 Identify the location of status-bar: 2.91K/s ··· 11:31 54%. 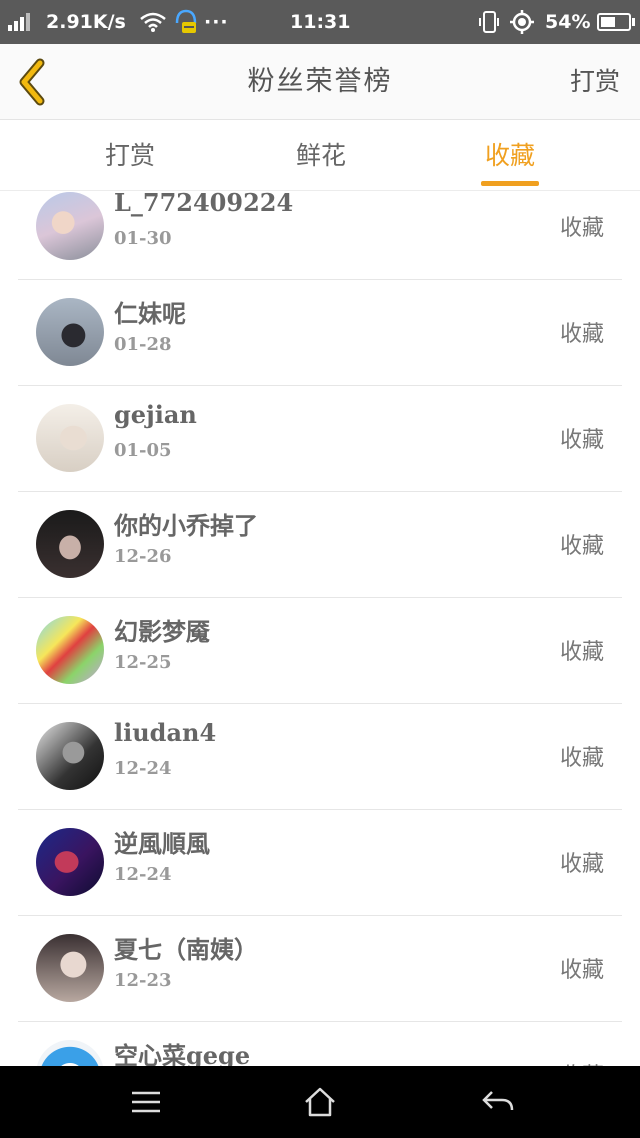
(320, 22).